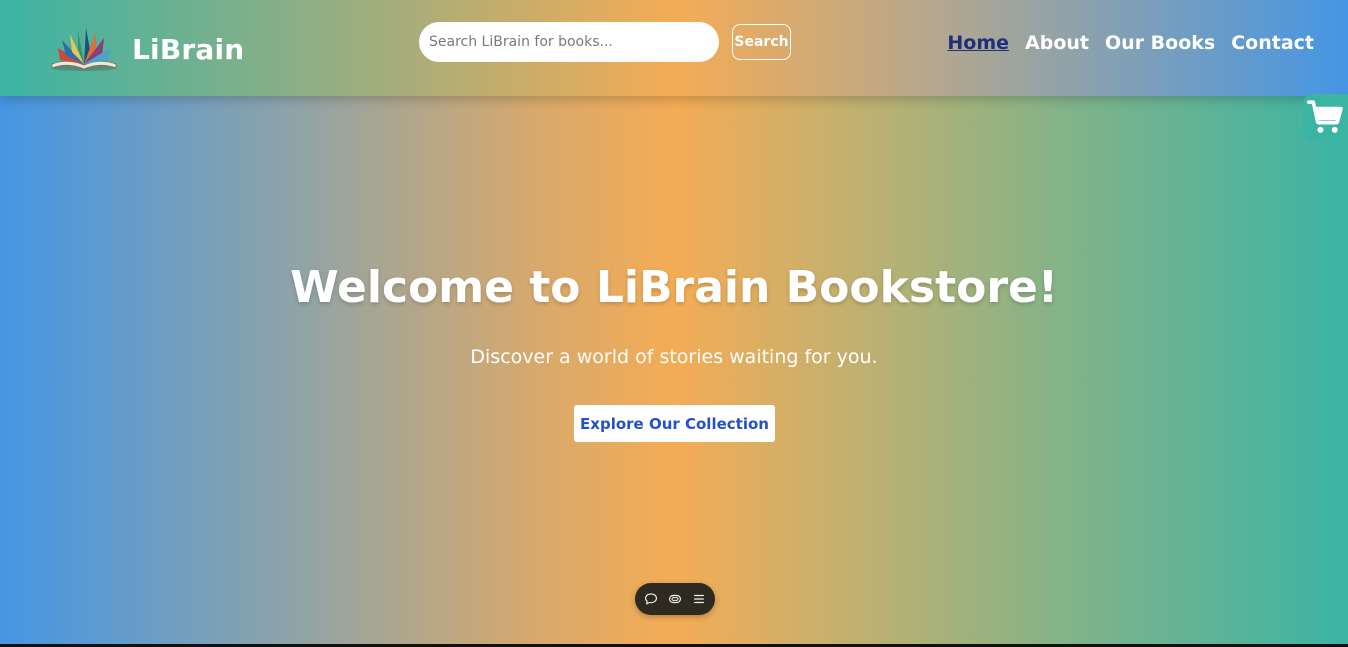  What do you see at coordinates (699, 599) in the screenshot?
I see `menu-icon` at bounding box center [699, 599].